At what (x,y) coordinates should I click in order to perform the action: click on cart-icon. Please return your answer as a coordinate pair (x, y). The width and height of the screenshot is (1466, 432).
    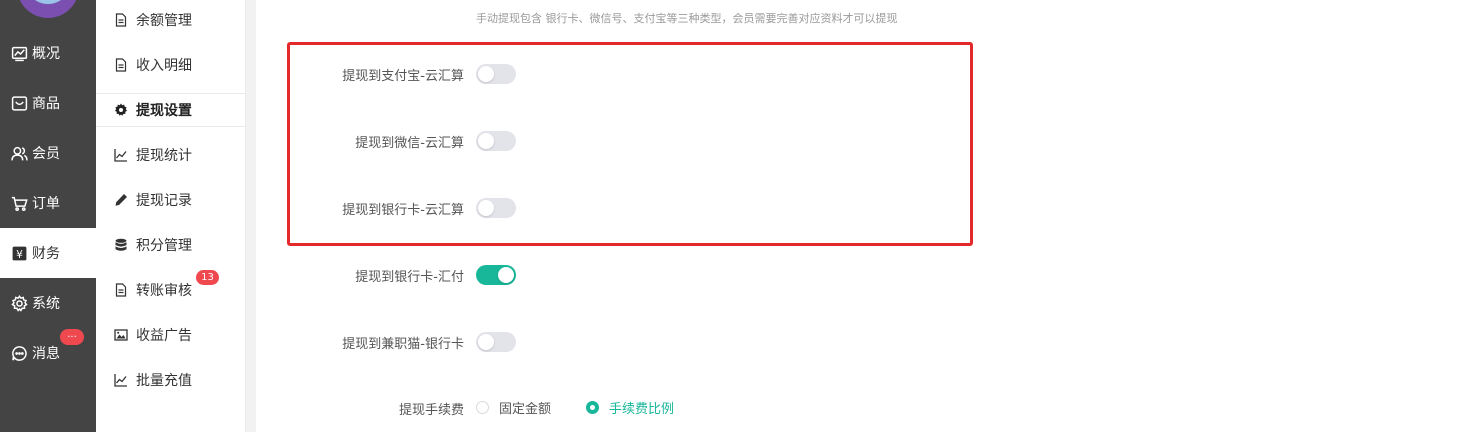
    Looking at the image, I should click on (19, 203).